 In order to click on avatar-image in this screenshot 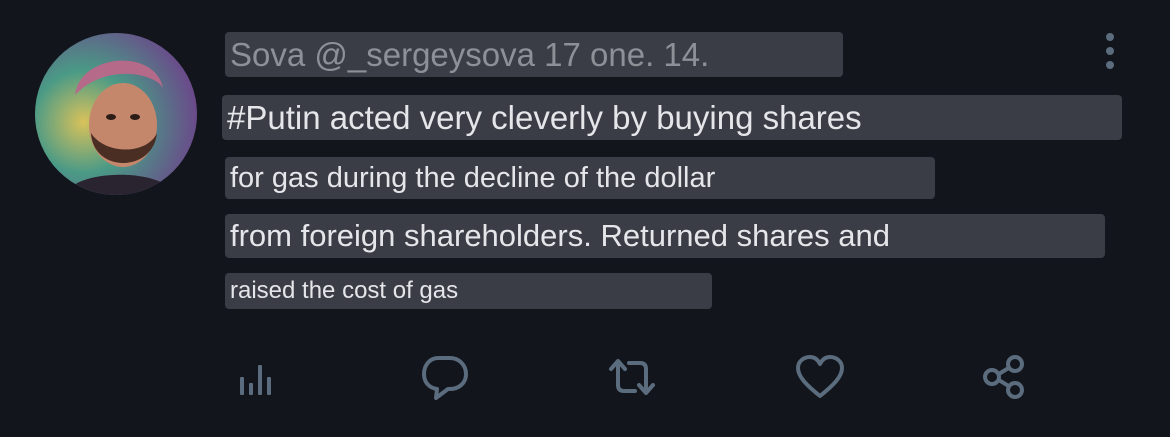, I will do `click(116, 114)`.